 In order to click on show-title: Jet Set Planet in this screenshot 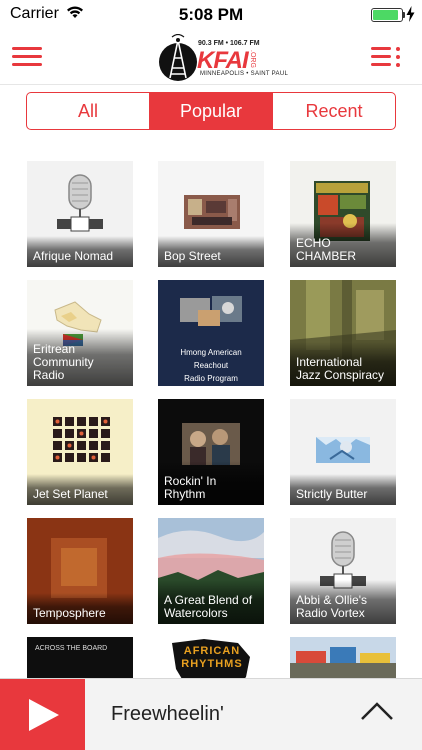, I will do `click(80, 489)`.